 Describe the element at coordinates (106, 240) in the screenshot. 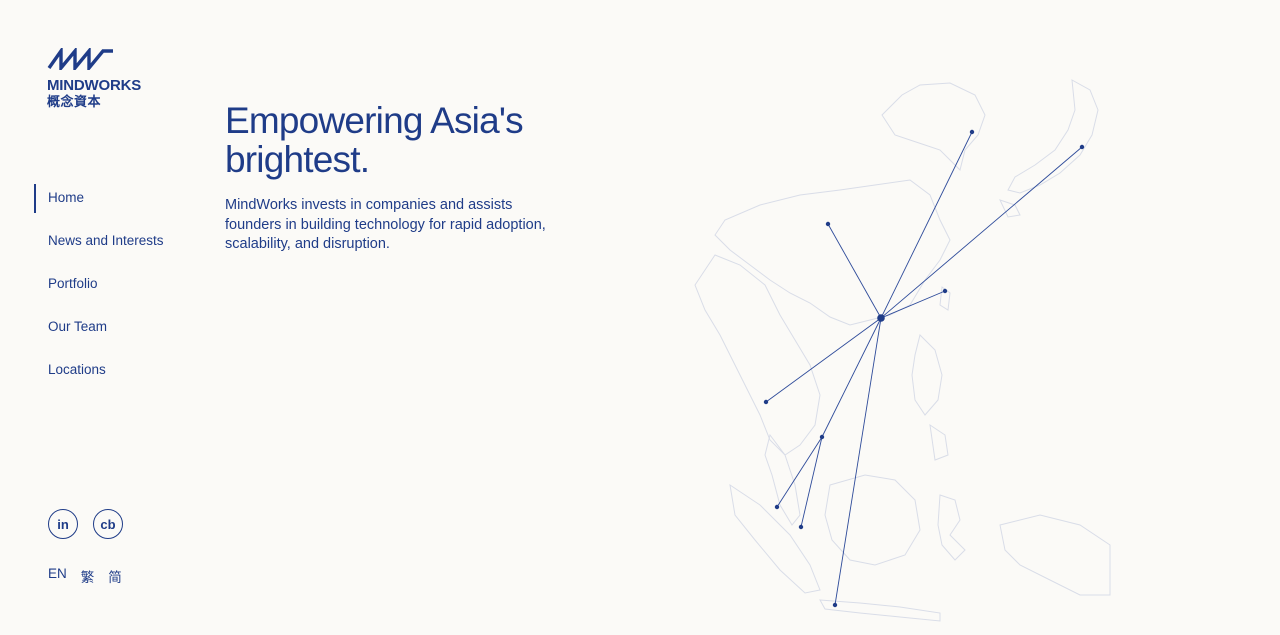

I see `nav-item-label: News and Interests` at that location.